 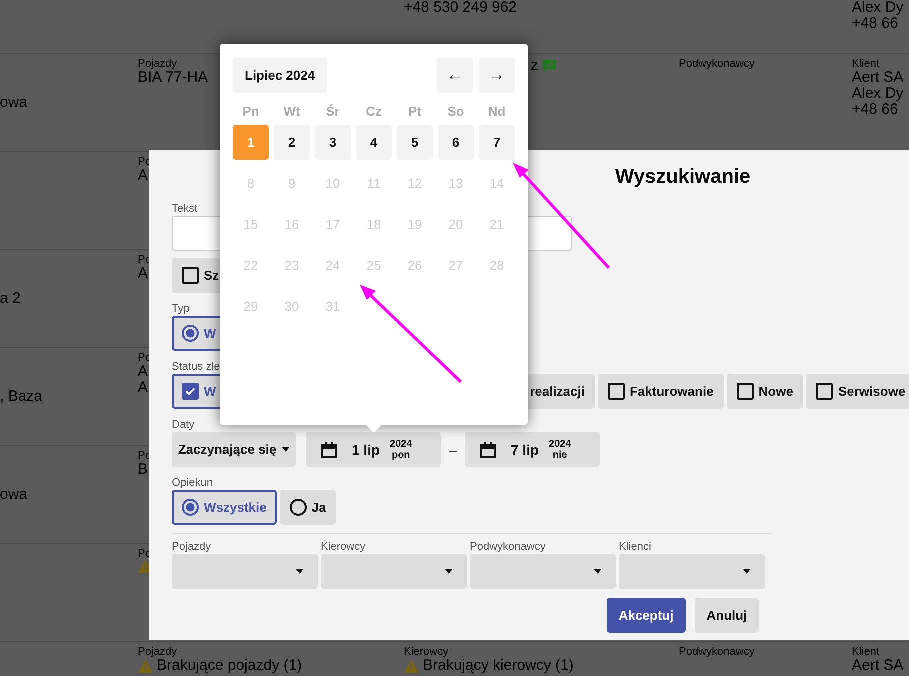 What do you see at coordinates (308, 507) in the screenshot?
I see `radio-option: Ja` at bounding box center [308, 507].